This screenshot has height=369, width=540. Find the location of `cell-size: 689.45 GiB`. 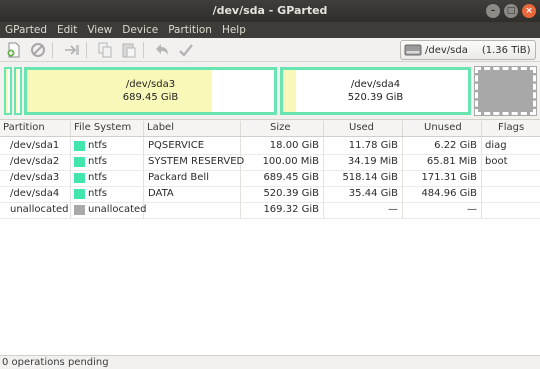

cell-size: 689.45 GiB is located at coordinates (291, 177).